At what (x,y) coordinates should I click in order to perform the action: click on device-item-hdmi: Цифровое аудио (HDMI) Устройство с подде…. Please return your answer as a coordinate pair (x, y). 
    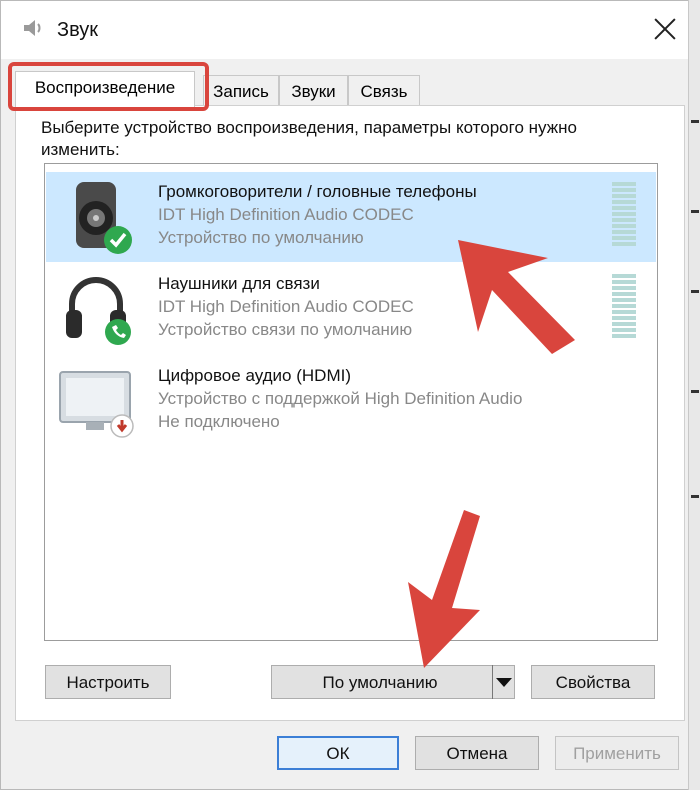
    Looking at the image, I should click on (351, 401).